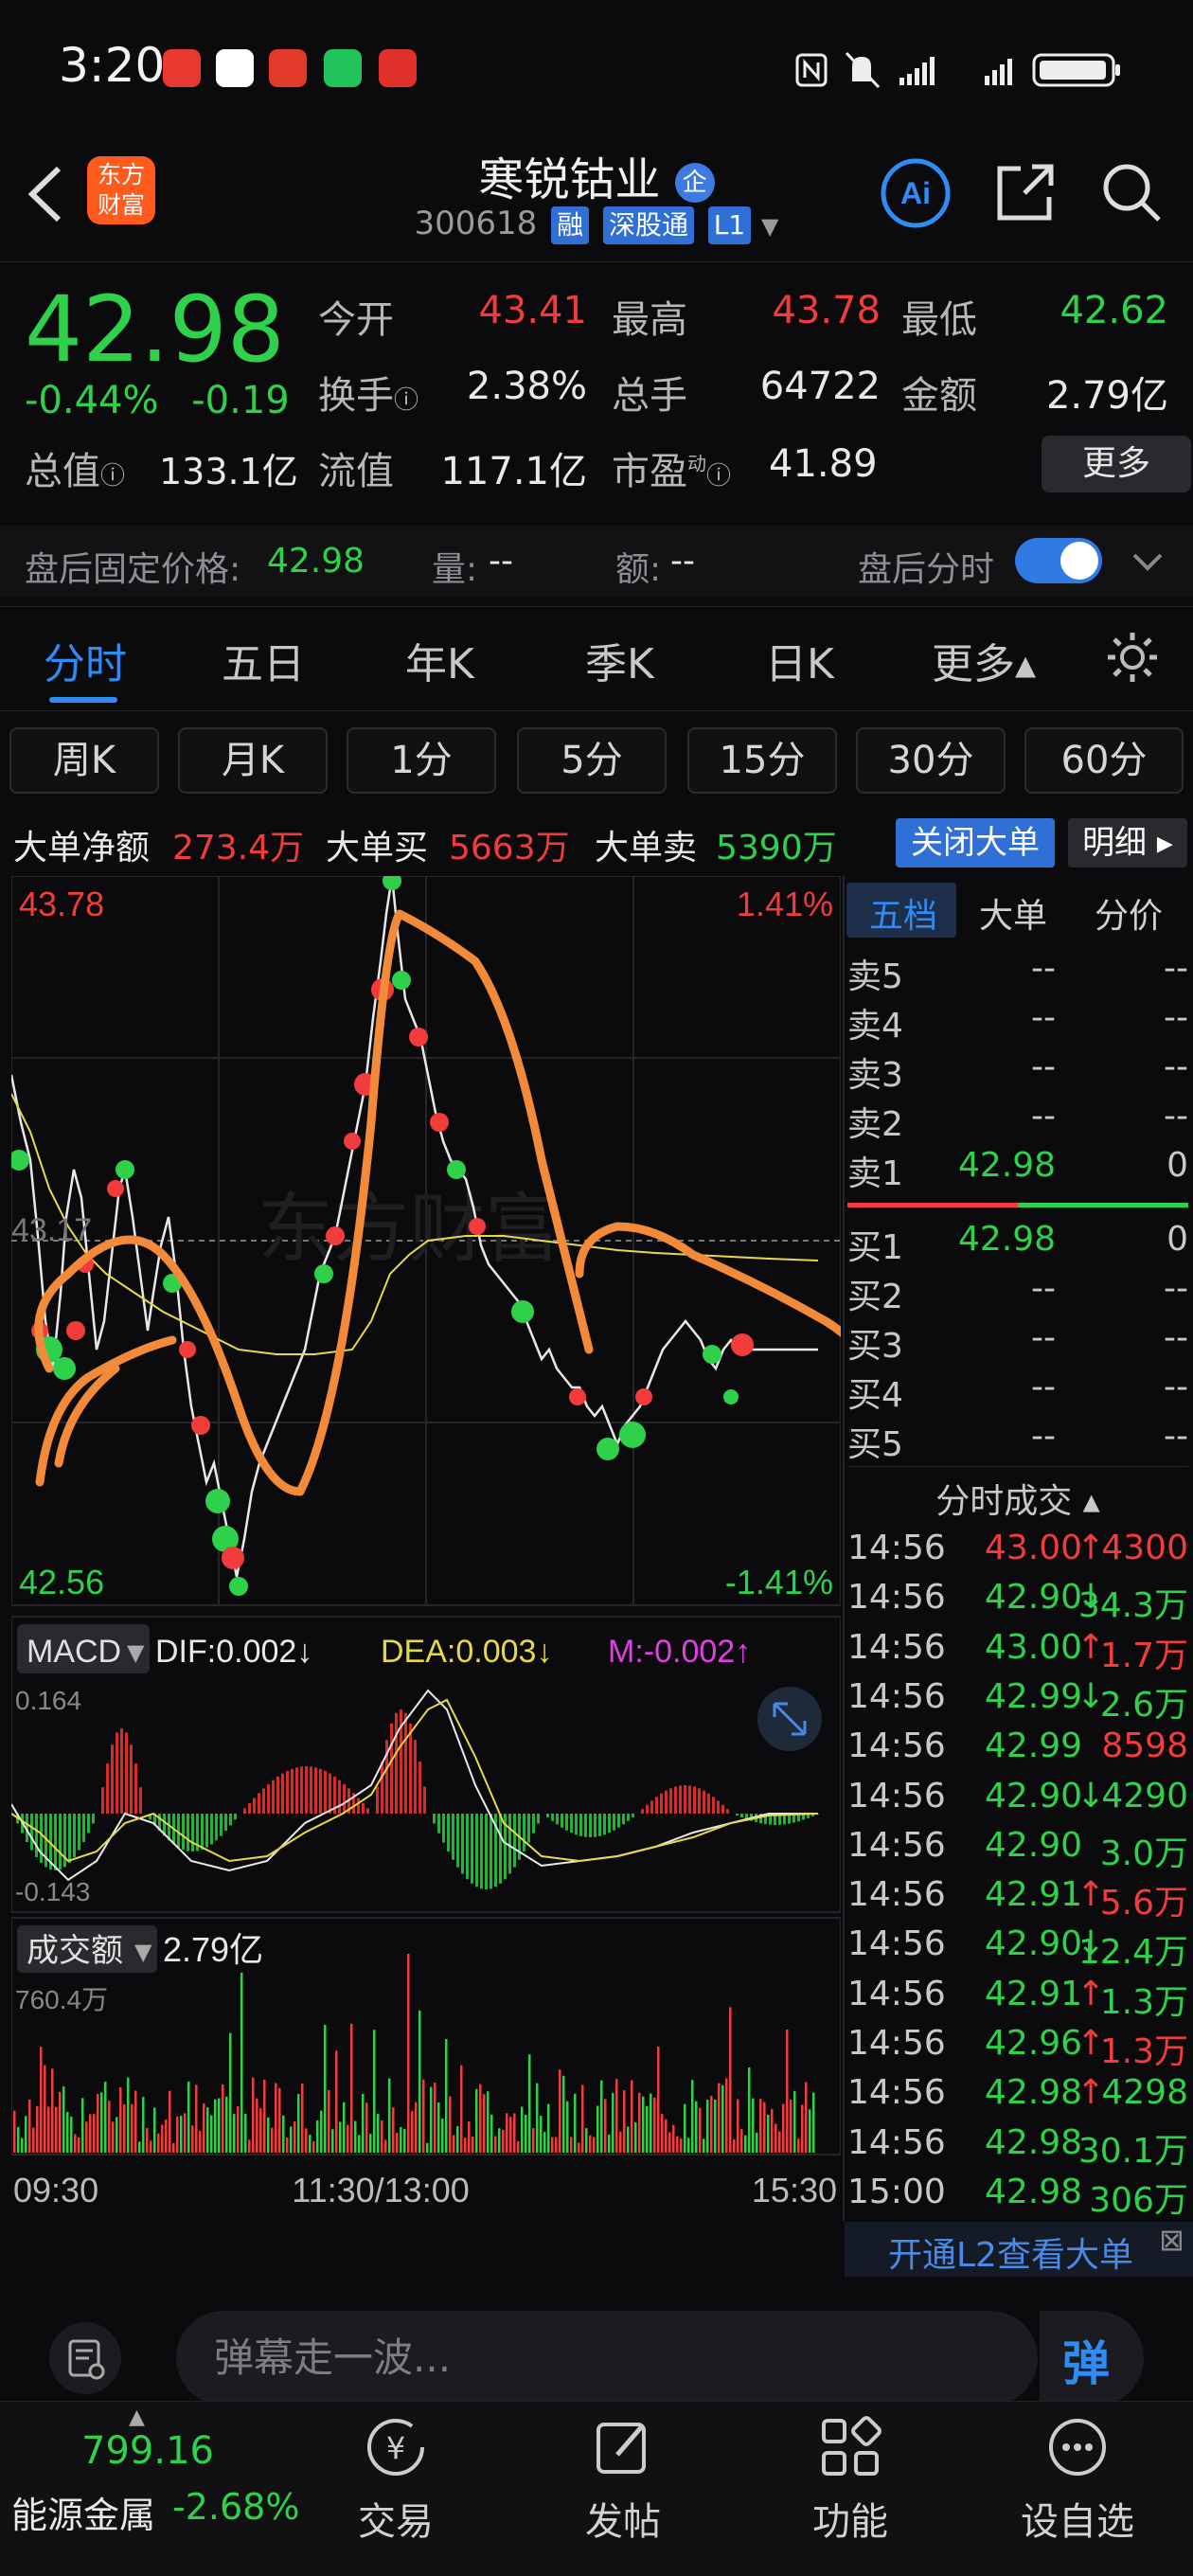 This screenshot has height=2576, width=1193. I want to click on gear-icon, so click(1132, 657).